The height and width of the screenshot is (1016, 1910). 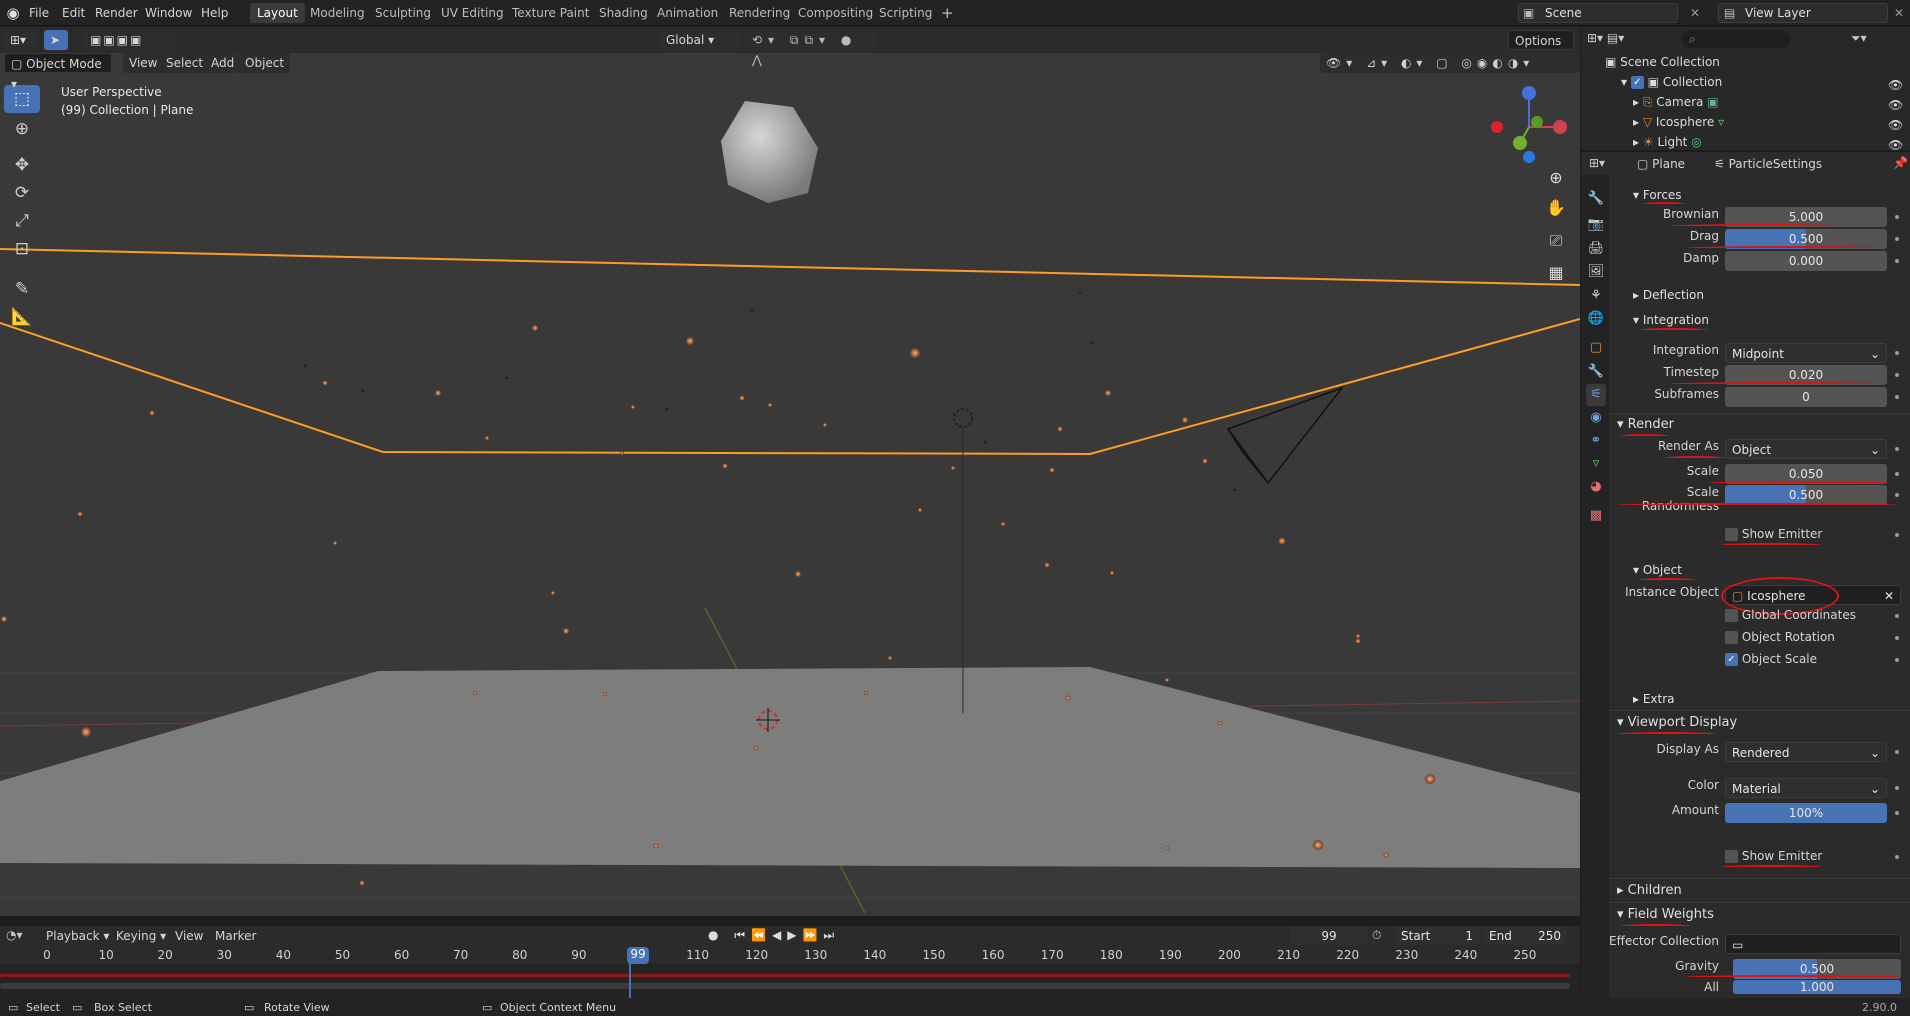 I want to click on damp-field: 0.000, so click(x=1806, y=261).